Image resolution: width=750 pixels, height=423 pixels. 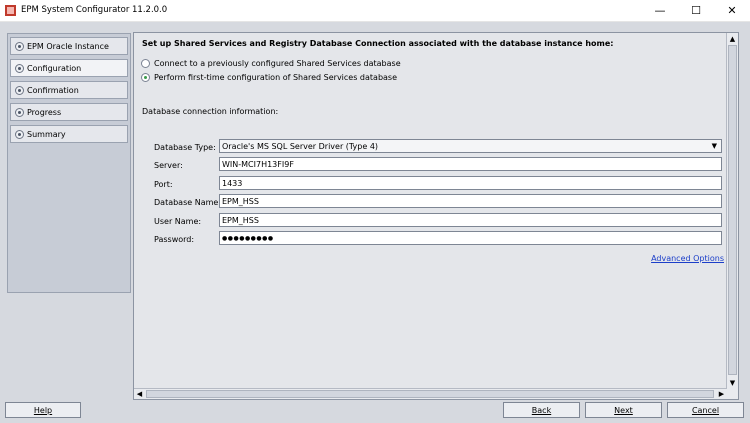 I want to click on maximize-icon: ☐, so click(x=696, y=10).